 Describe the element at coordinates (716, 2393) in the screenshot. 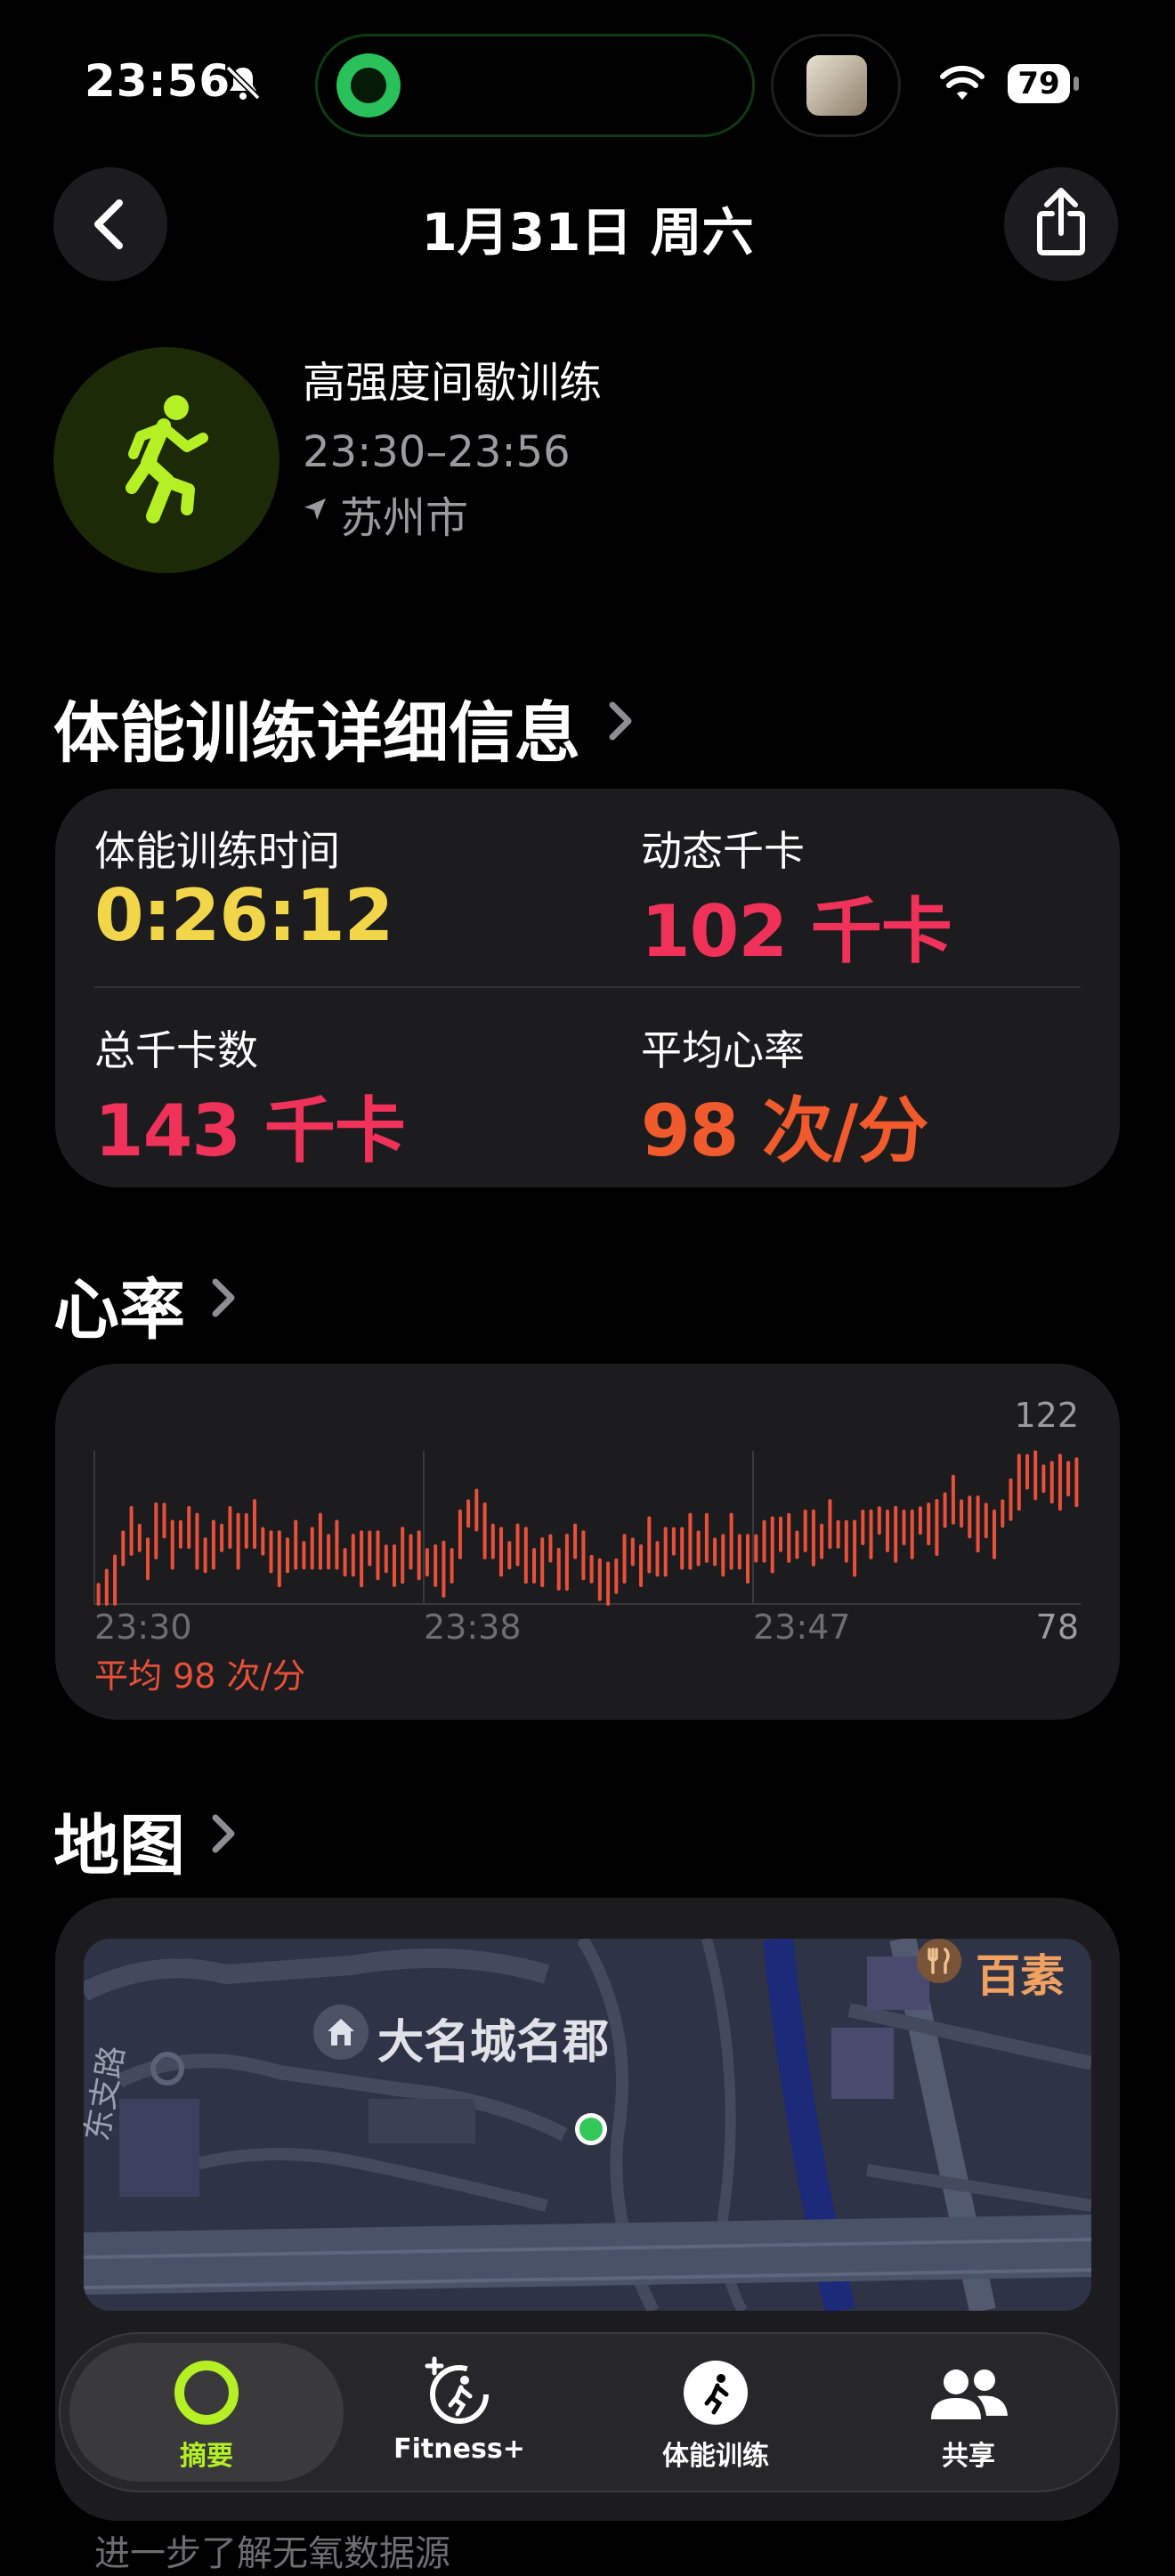

I see `workout-tab-icon` at that location.